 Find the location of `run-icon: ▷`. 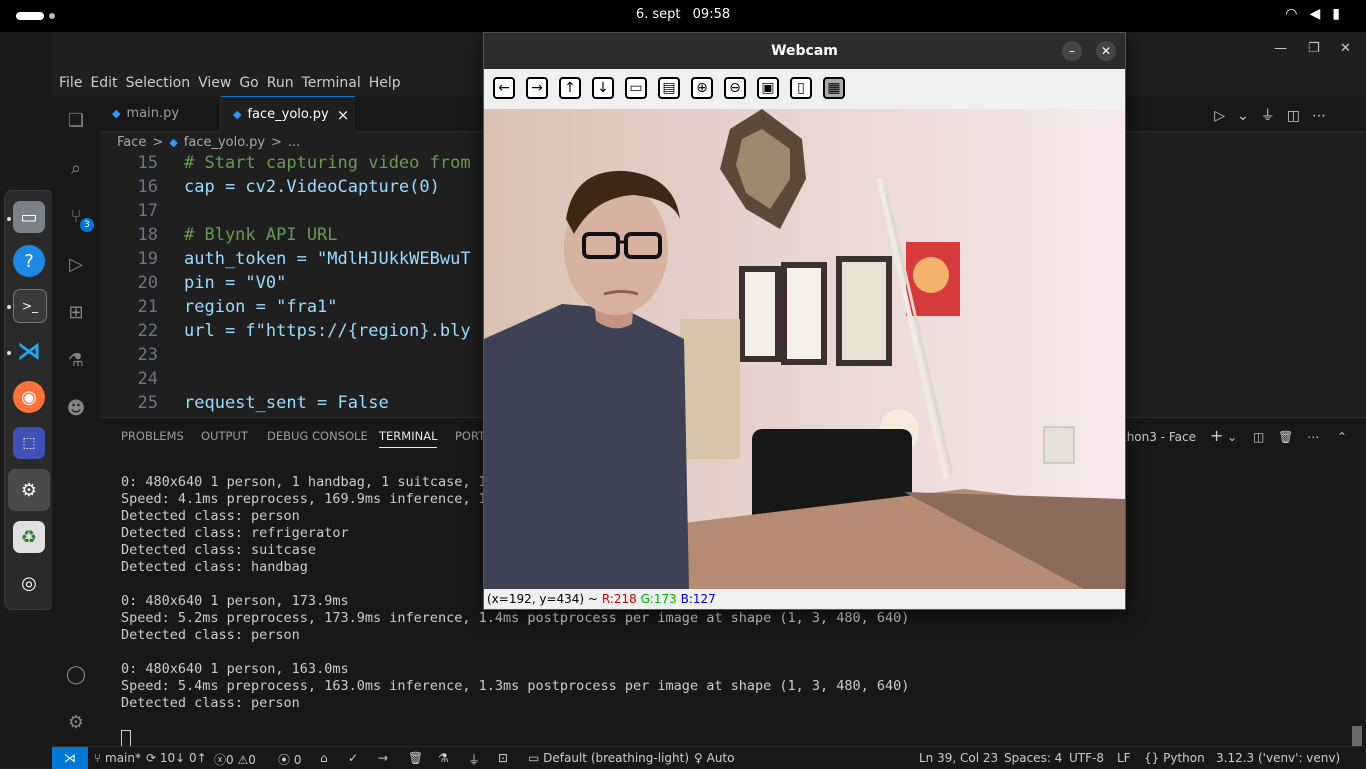

run-icon: ▷ is located at coordinates (1225, 116).